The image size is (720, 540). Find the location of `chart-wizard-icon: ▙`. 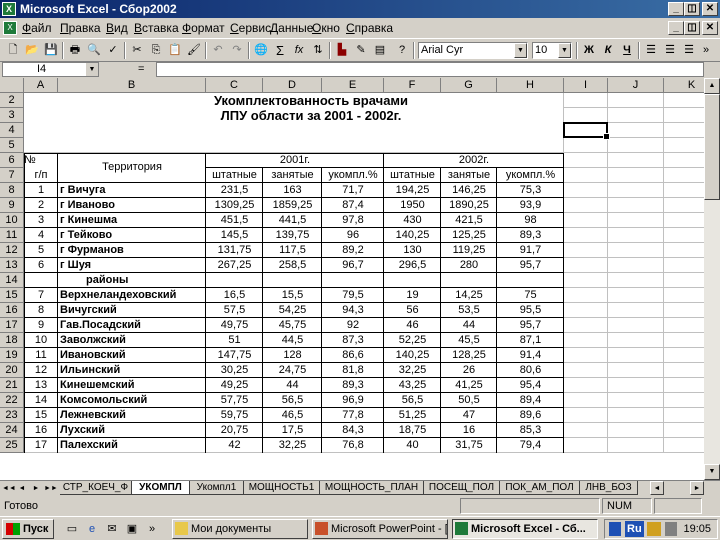

chart-wizard-icon: ▙ is located at coordinates (342, 50).